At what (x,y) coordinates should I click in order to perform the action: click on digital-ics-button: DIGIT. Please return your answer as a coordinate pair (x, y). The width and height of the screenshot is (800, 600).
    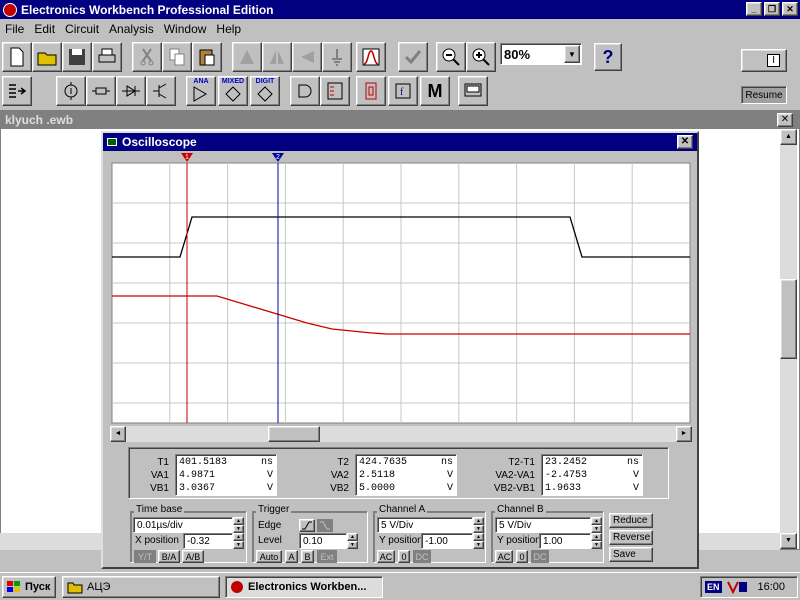
    Looking at the image, I should click on (265, 91).